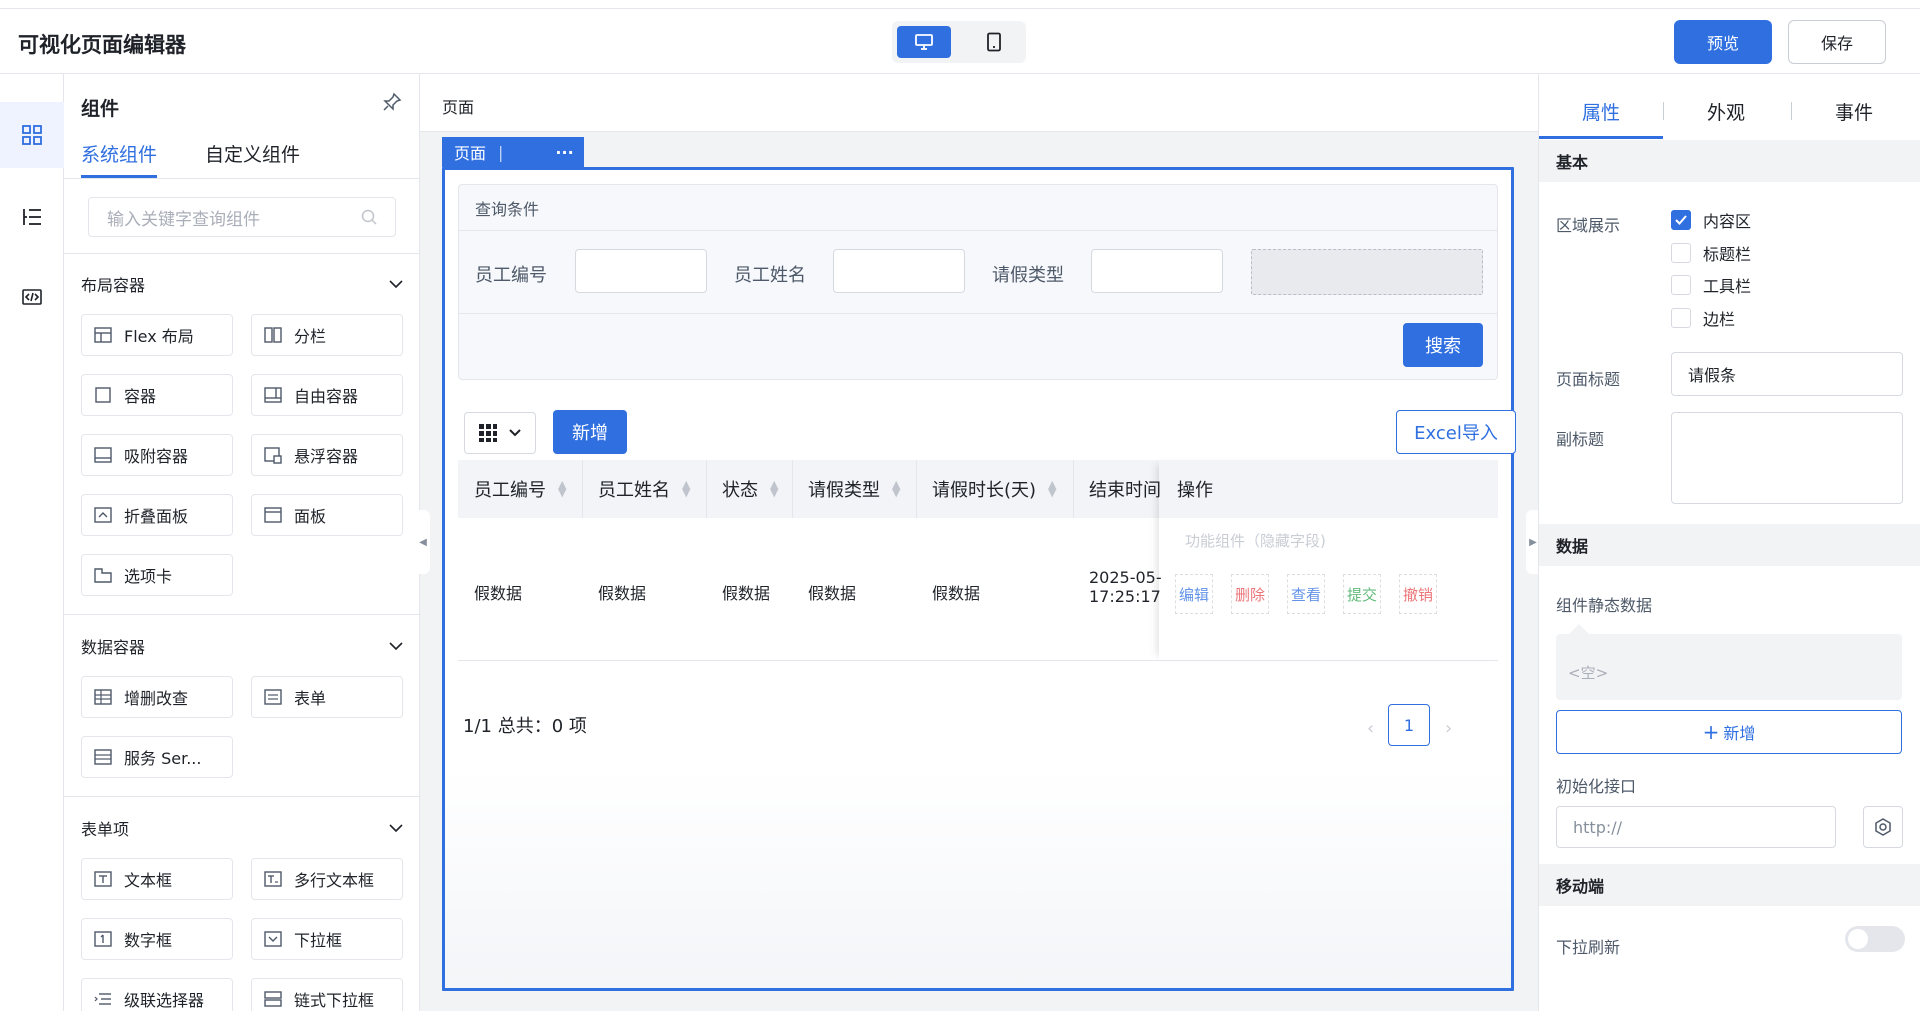 The image size is (1920, 1011). I want to click on submit-action: 提交, so click(1362, 594).